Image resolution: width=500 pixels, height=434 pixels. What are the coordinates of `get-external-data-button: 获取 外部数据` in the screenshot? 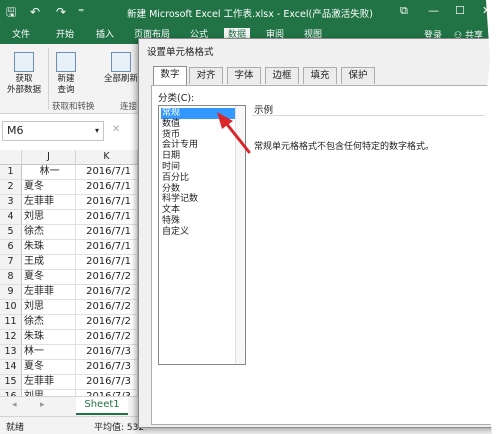 It's located at (24, 74).